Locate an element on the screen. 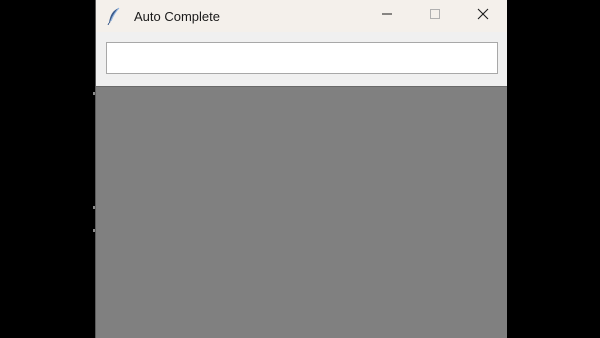  minimize-icon is located at coordinates (387, 16).